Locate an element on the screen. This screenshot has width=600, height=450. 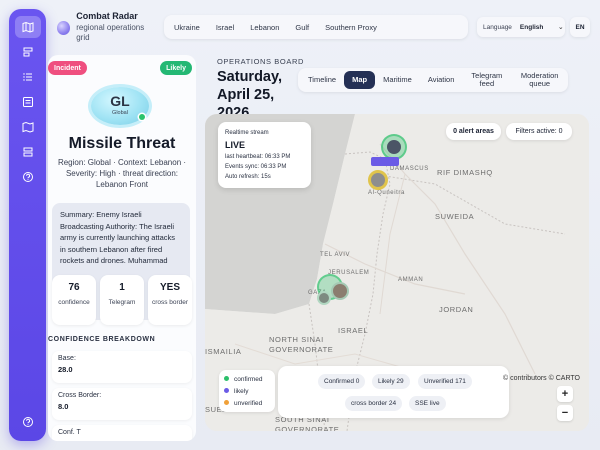
brand-logo is located at coordinates (64, 28).